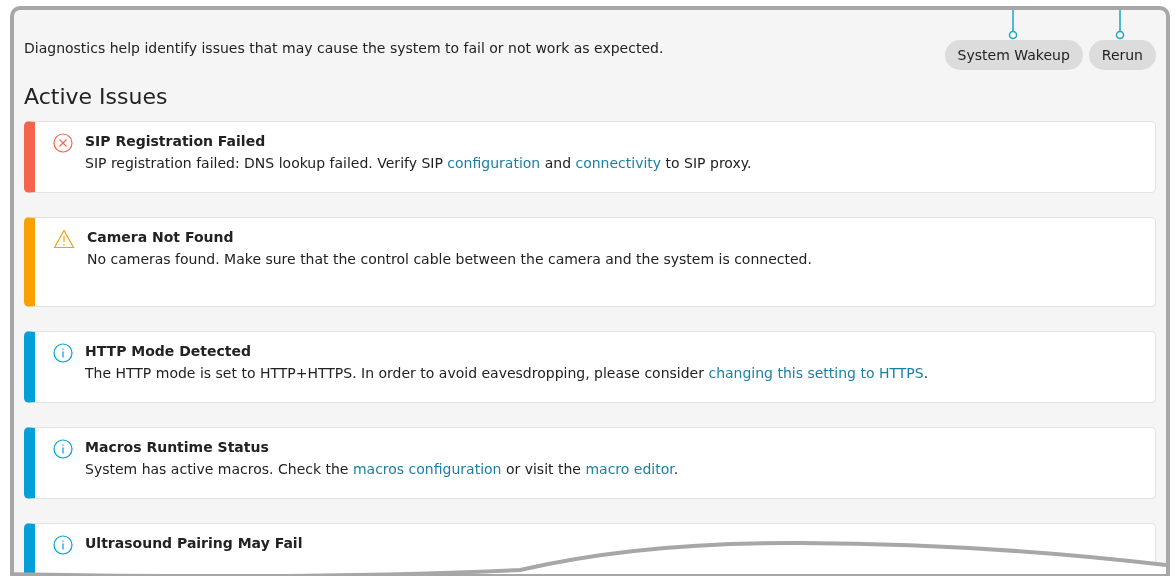  I want to click on issue-title: Macros Runtime Status, so click(177, 447).